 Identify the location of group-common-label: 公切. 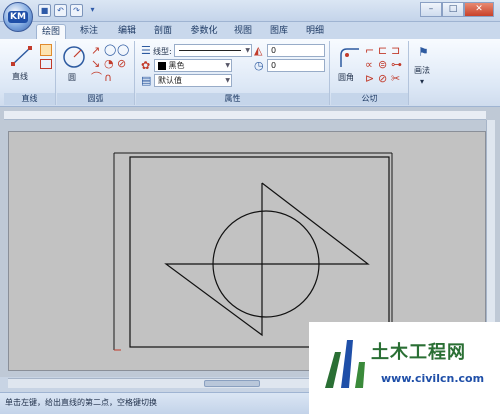
(369, 99).